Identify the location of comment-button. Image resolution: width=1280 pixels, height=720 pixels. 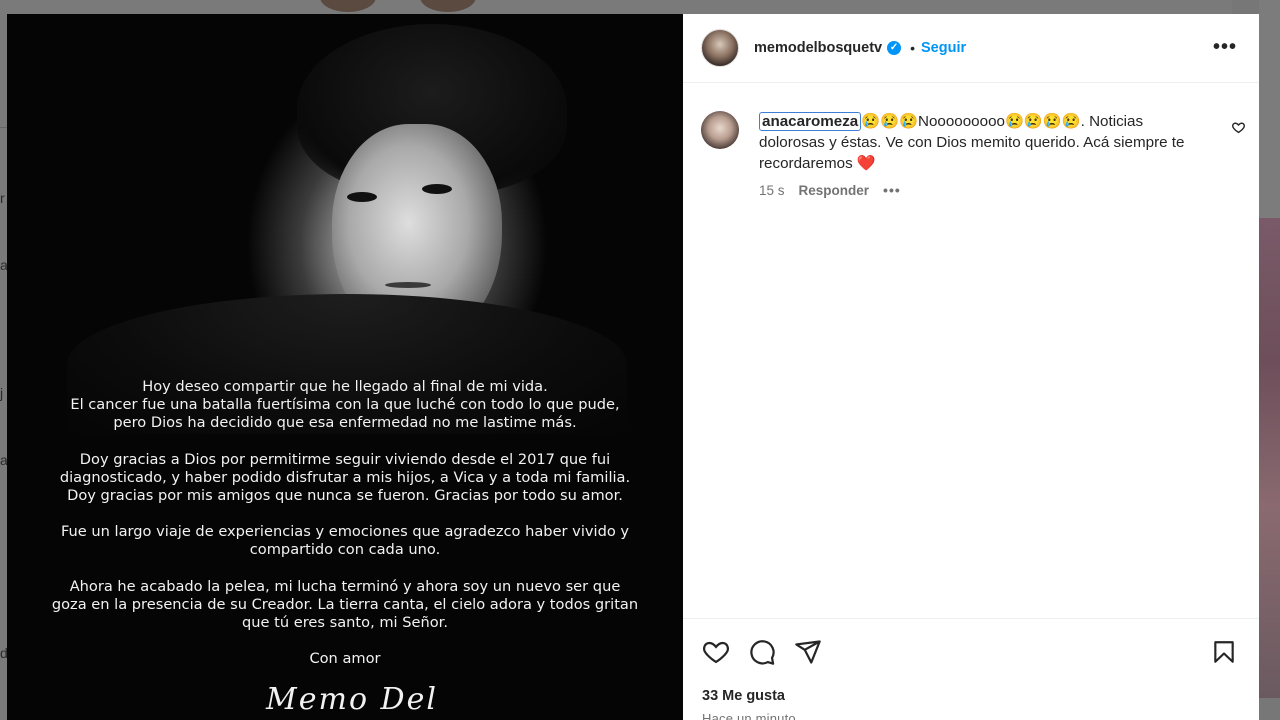
(762, 652).